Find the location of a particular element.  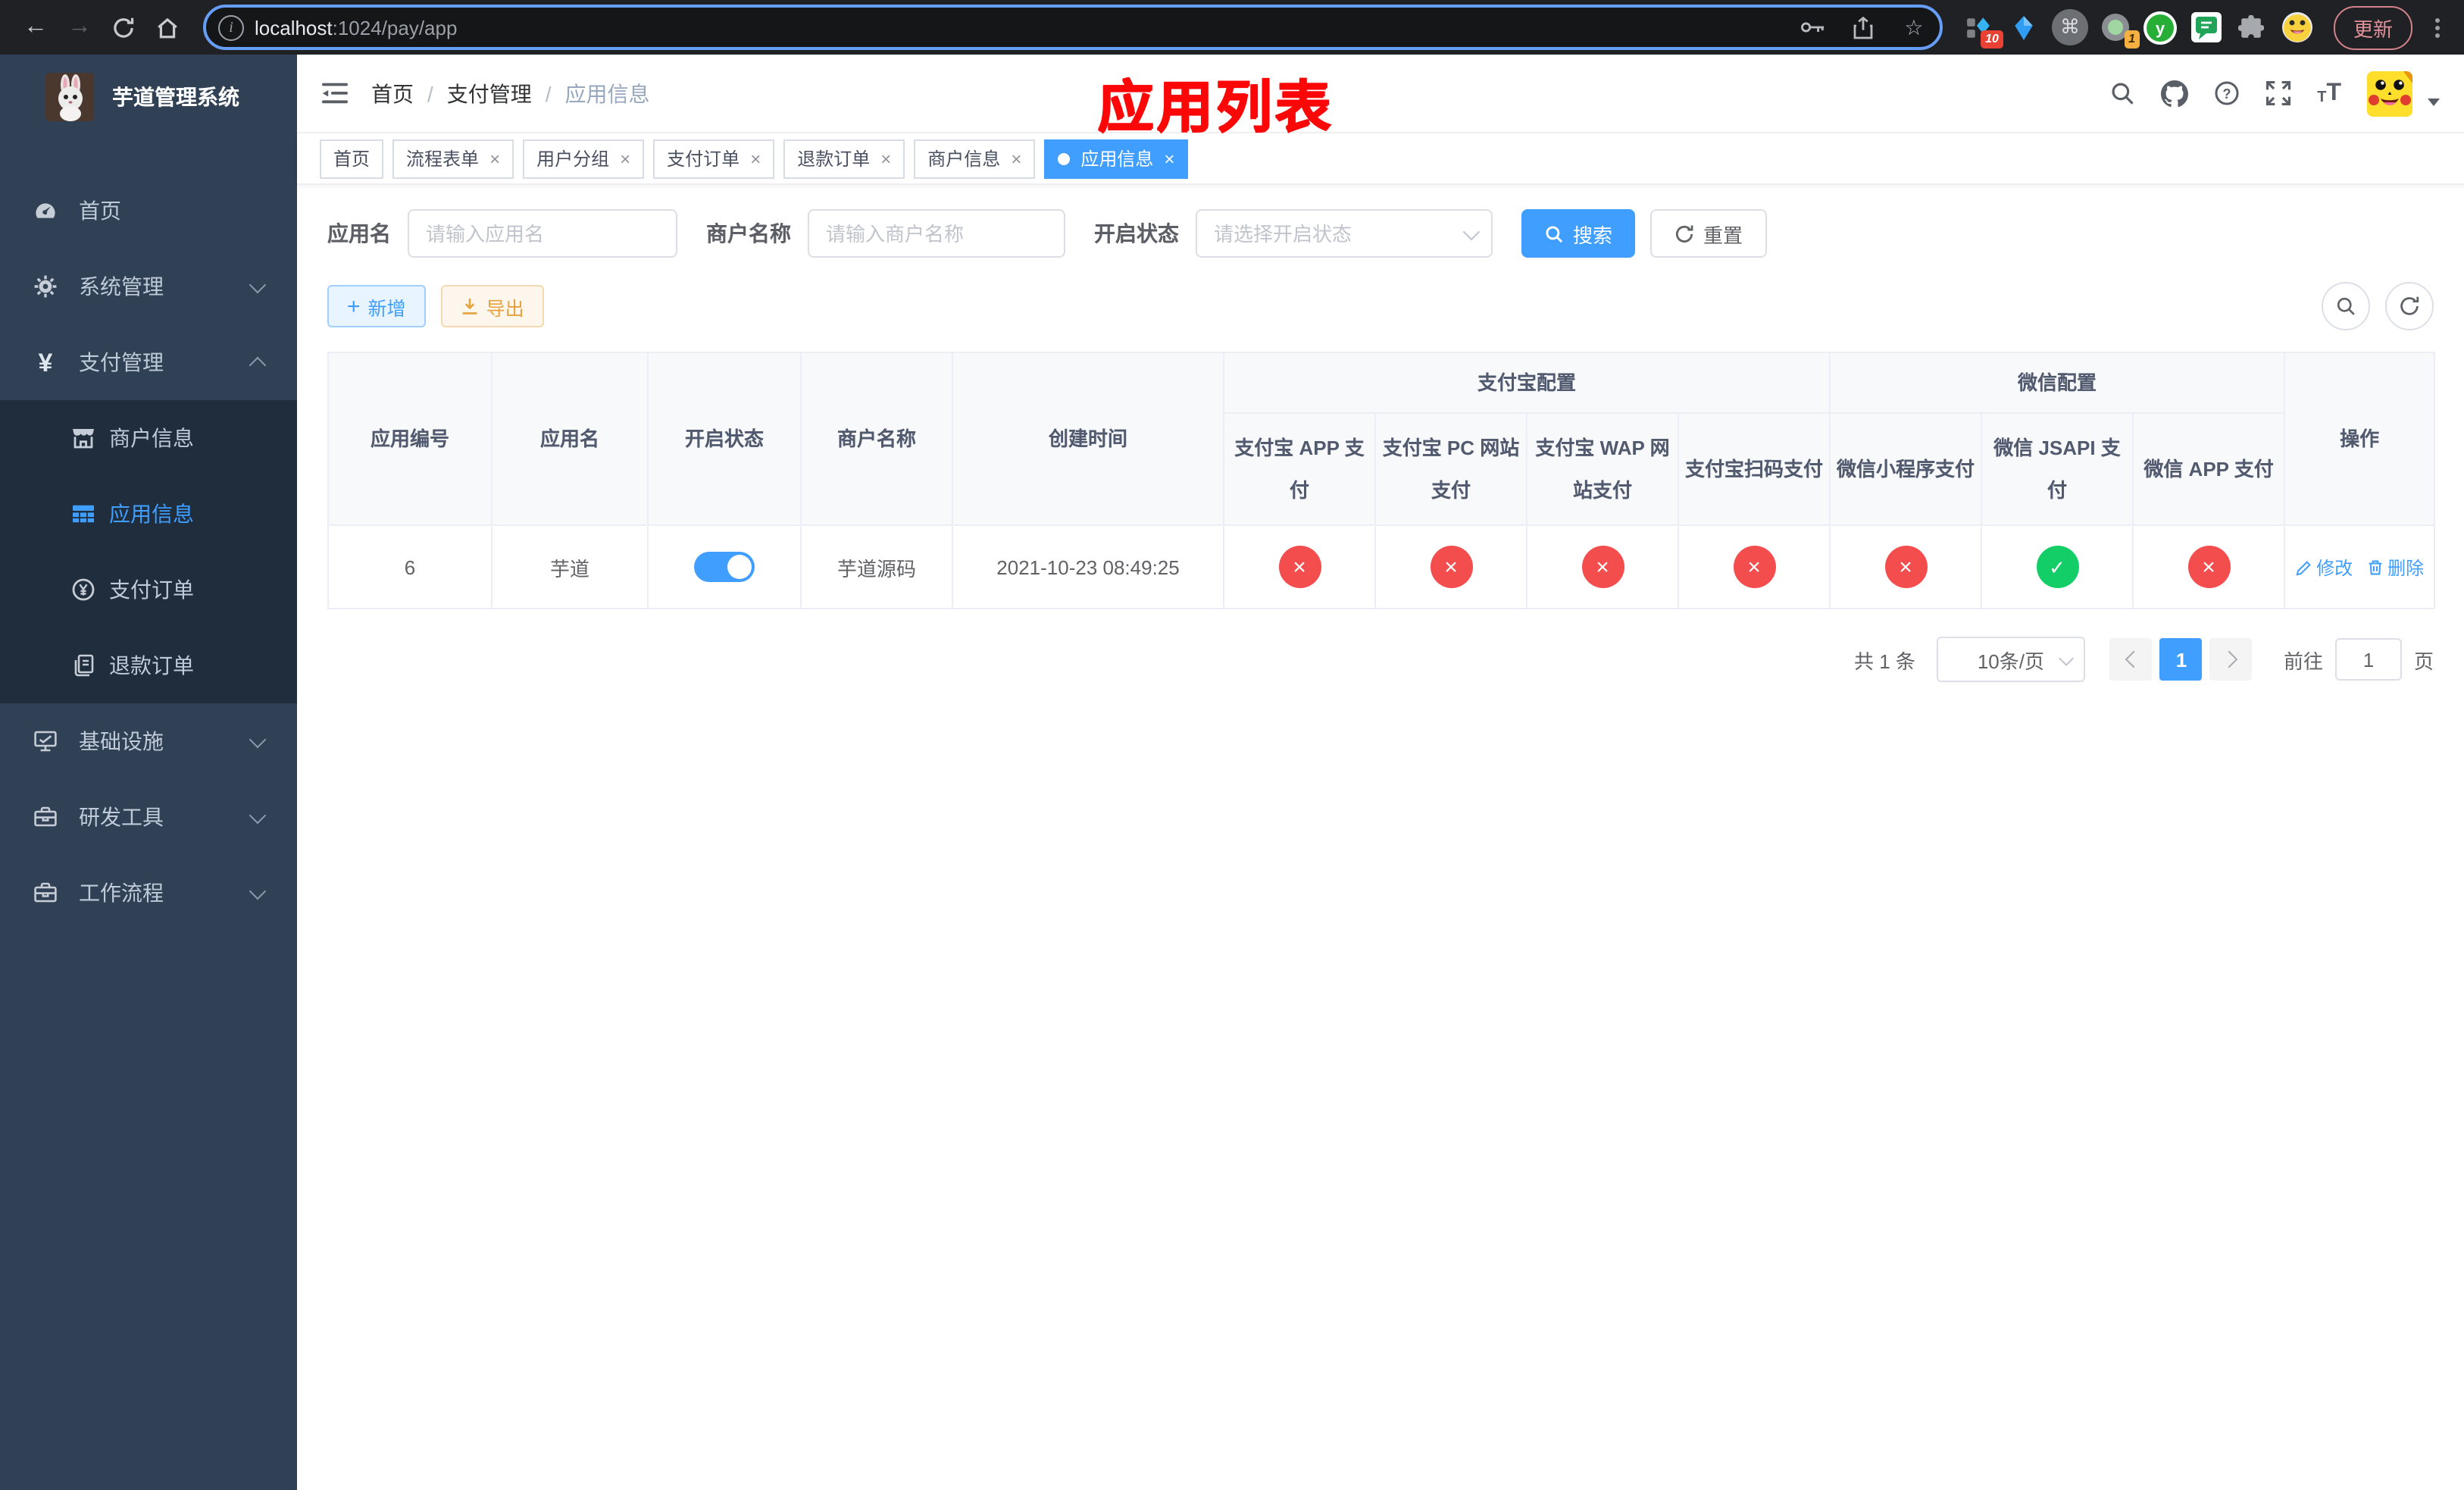

filter-form: 应用名 商户名称 开启状态 is located at coordinates (1380, 233).